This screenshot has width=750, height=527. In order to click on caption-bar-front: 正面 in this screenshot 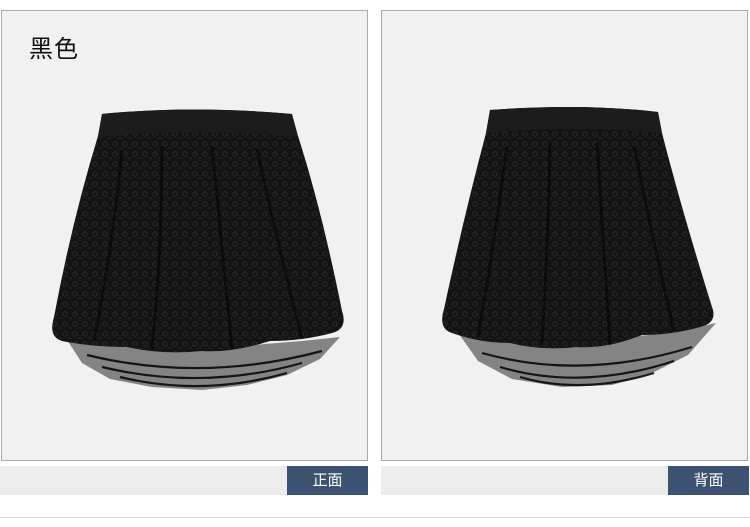, I will do `click(184, 480)`.